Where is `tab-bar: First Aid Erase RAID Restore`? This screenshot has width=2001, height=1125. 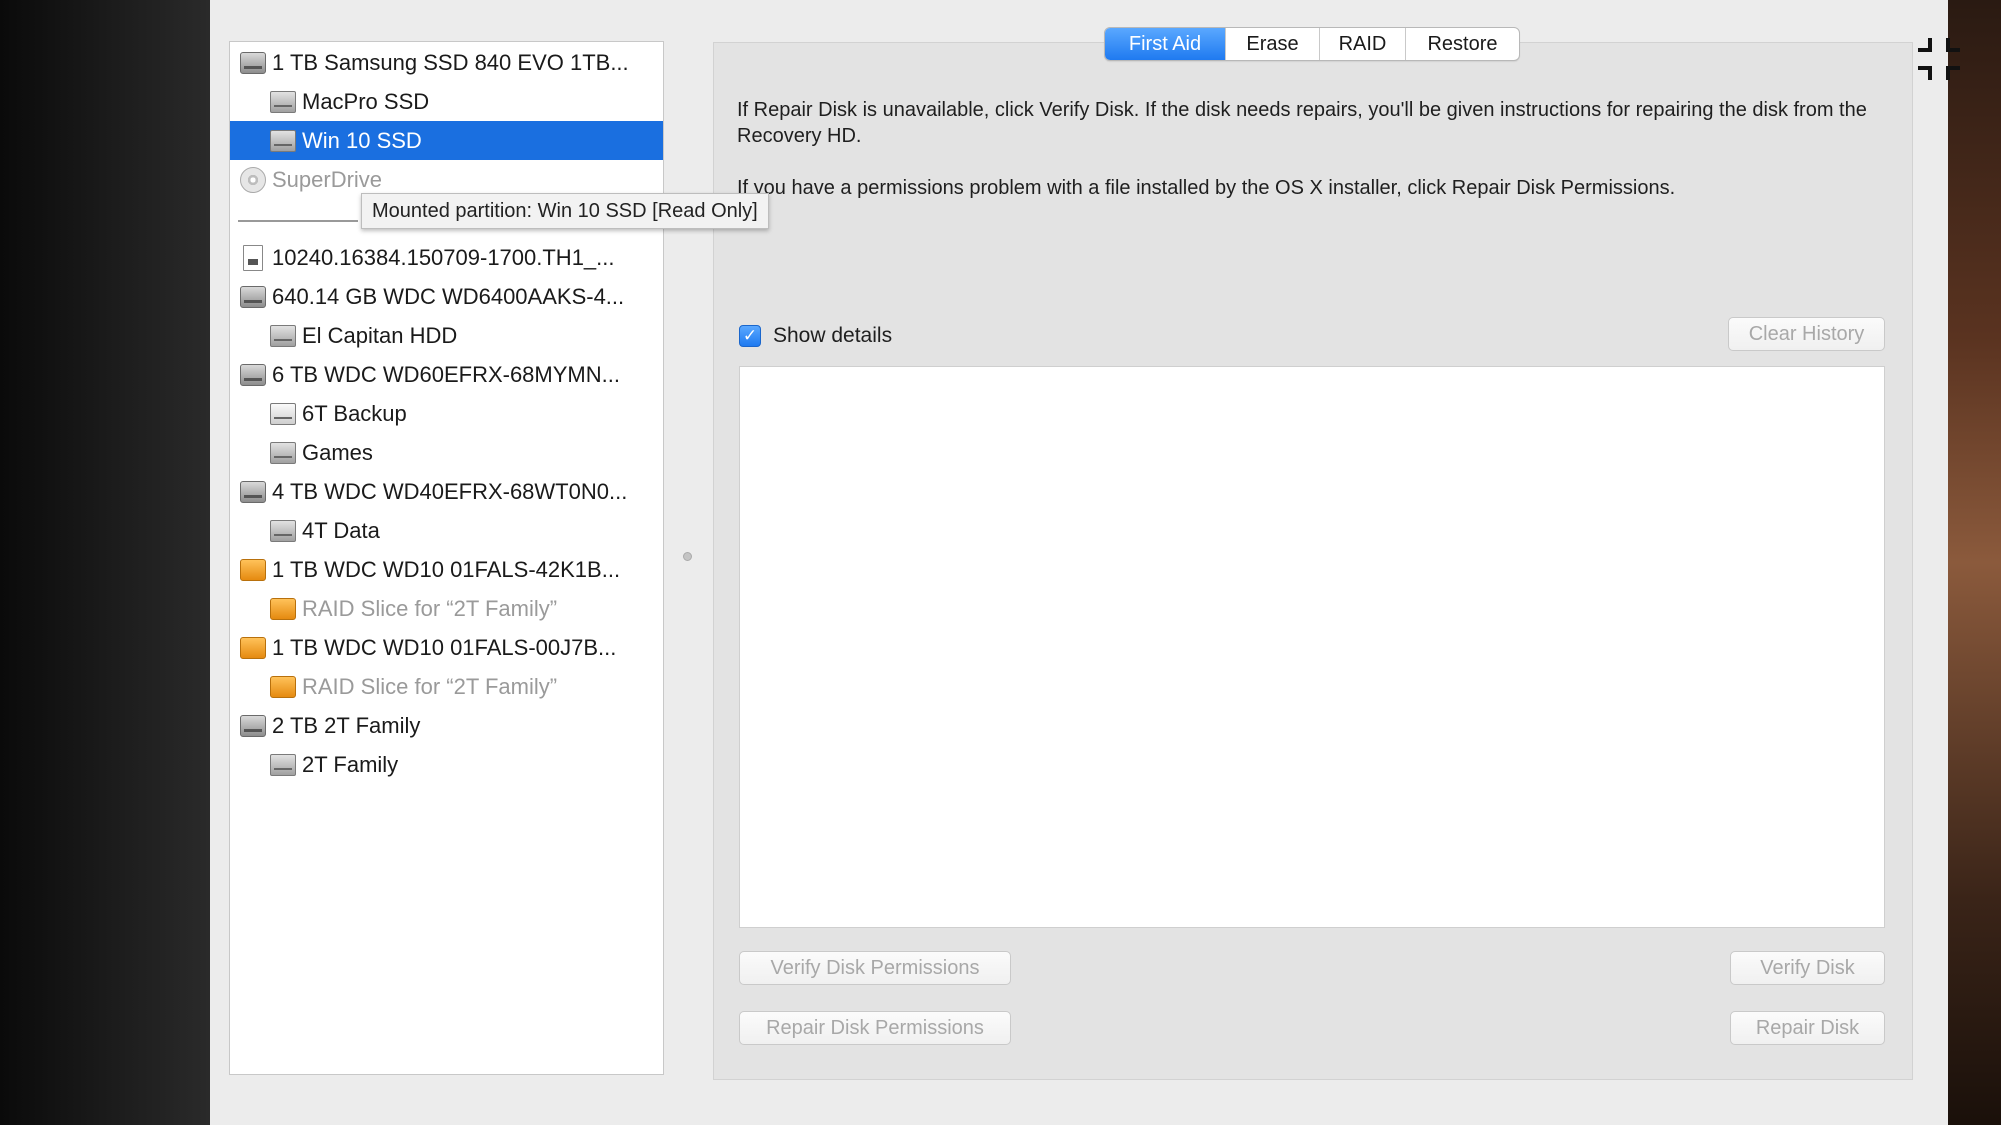
tab-bar: First Aid Erase RAID Restore is located at coordinates (1312, 44).